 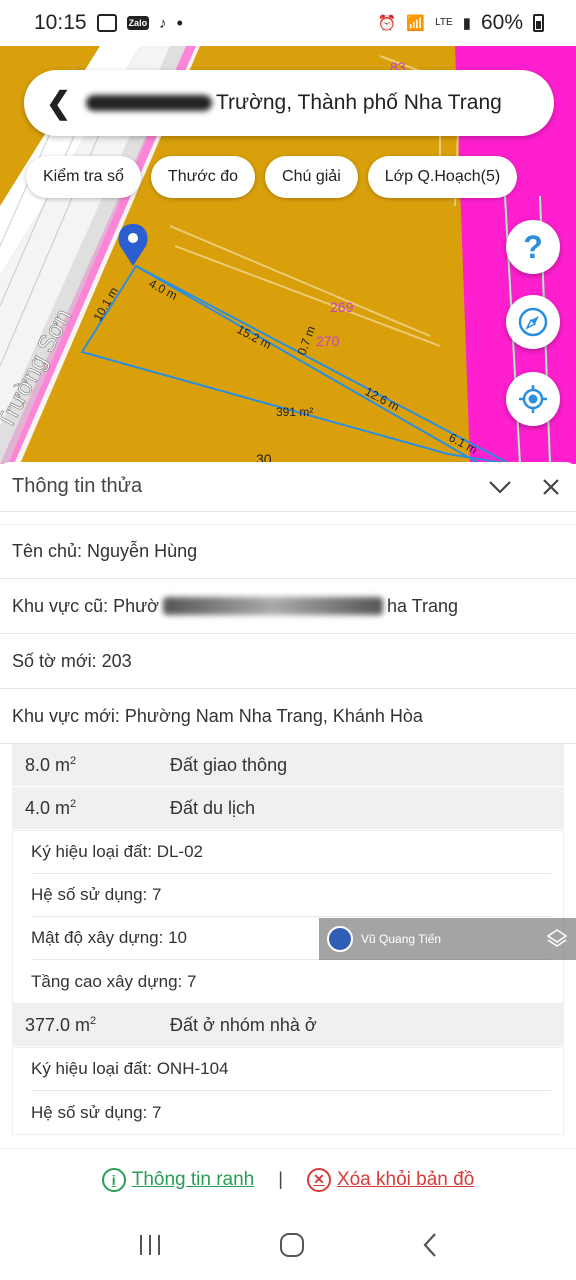 What do you see at coordinates (229, 764) in the screenshot?
I see `land-type: Đất giao thông` at bounding box center [229, 764].